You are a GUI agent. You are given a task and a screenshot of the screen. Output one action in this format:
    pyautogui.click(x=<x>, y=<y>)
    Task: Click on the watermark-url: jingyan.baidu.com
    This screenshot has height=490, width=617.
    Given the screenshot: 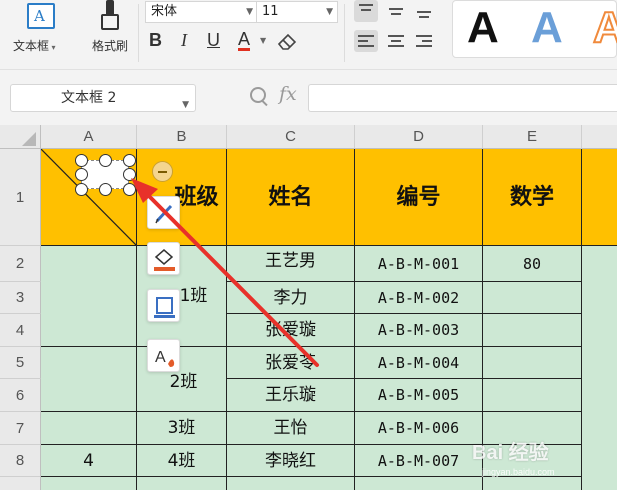 What is the action you would take?
    pyautogui.click(x=518, y=472)
    